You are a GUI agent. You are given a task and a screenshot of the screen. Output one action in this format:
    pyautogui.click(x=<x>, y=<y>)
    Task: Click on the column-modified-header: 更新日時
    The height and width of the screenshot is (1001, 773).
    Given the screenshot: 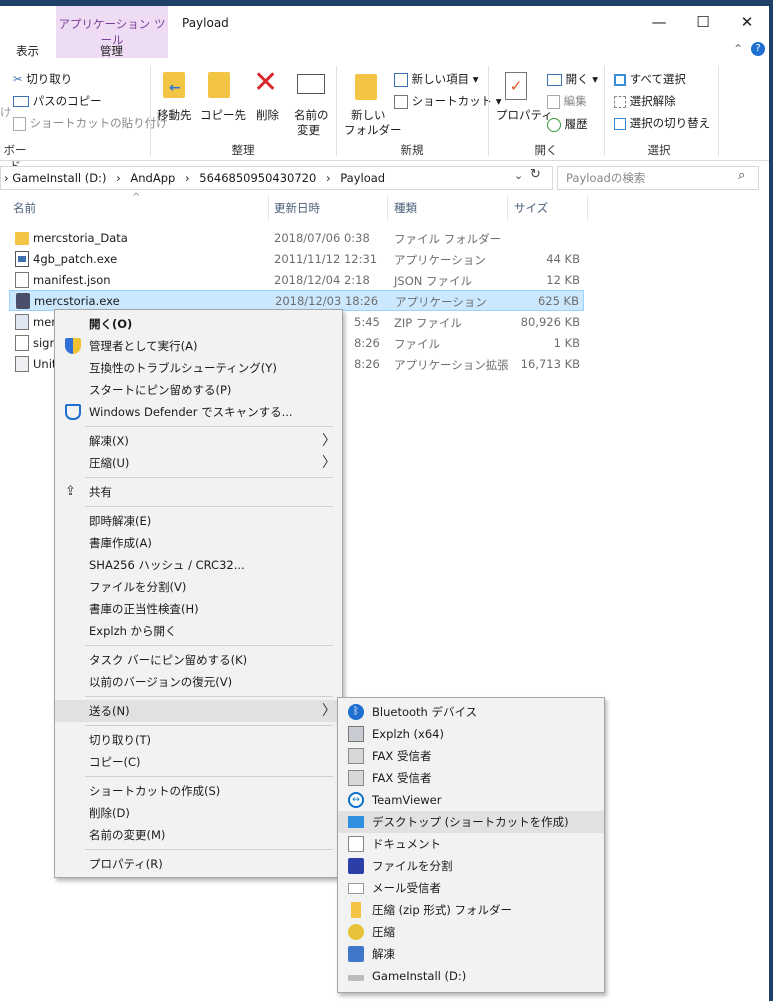 What is the action you would take?
    pyautogui.click(x=297, y=208)
    